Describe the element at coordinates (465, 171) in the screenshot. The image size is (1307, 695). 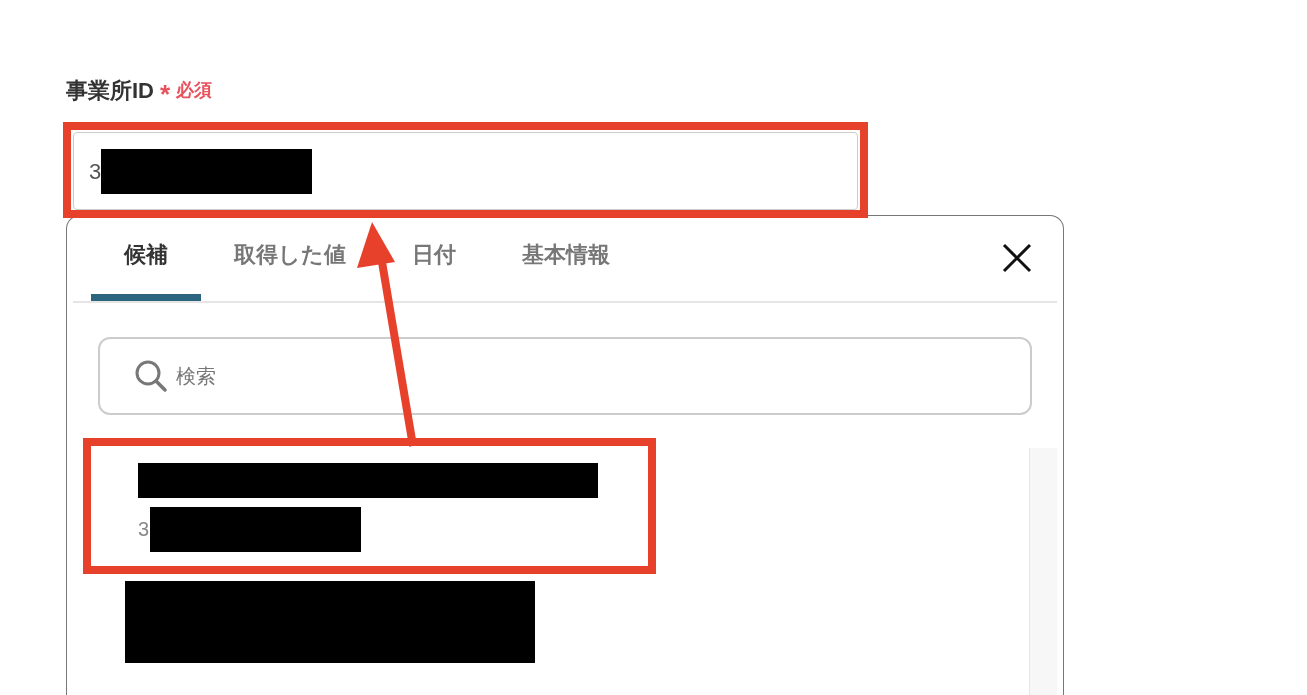
I see `id-field: 3` at that location.